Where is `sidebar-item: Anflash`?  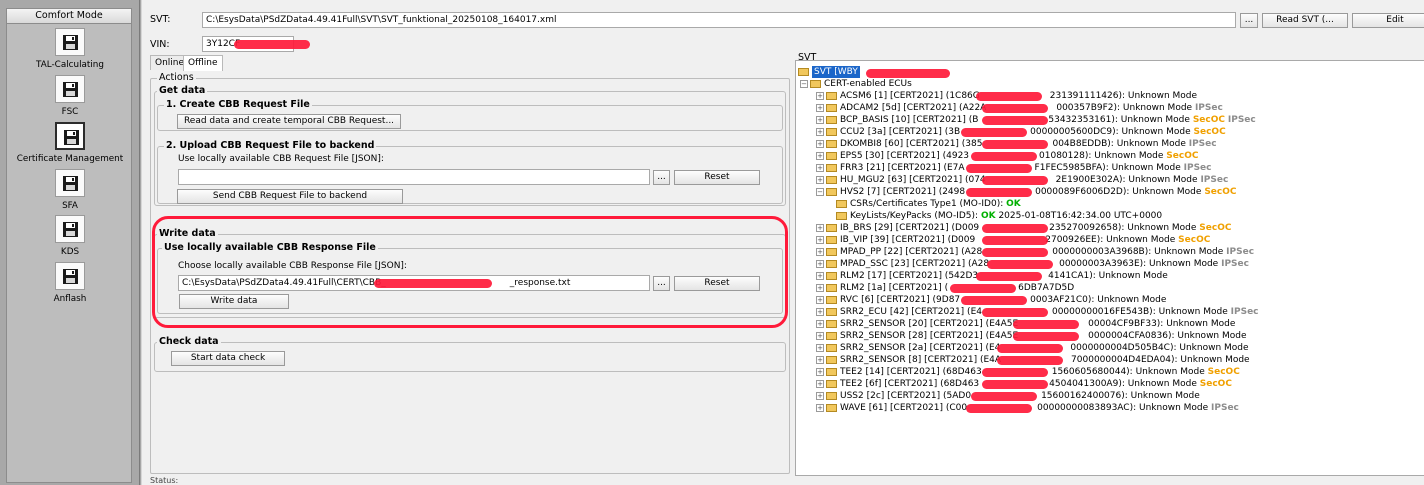 sidebar-item: Anflash is located at coordinates (70, 283).